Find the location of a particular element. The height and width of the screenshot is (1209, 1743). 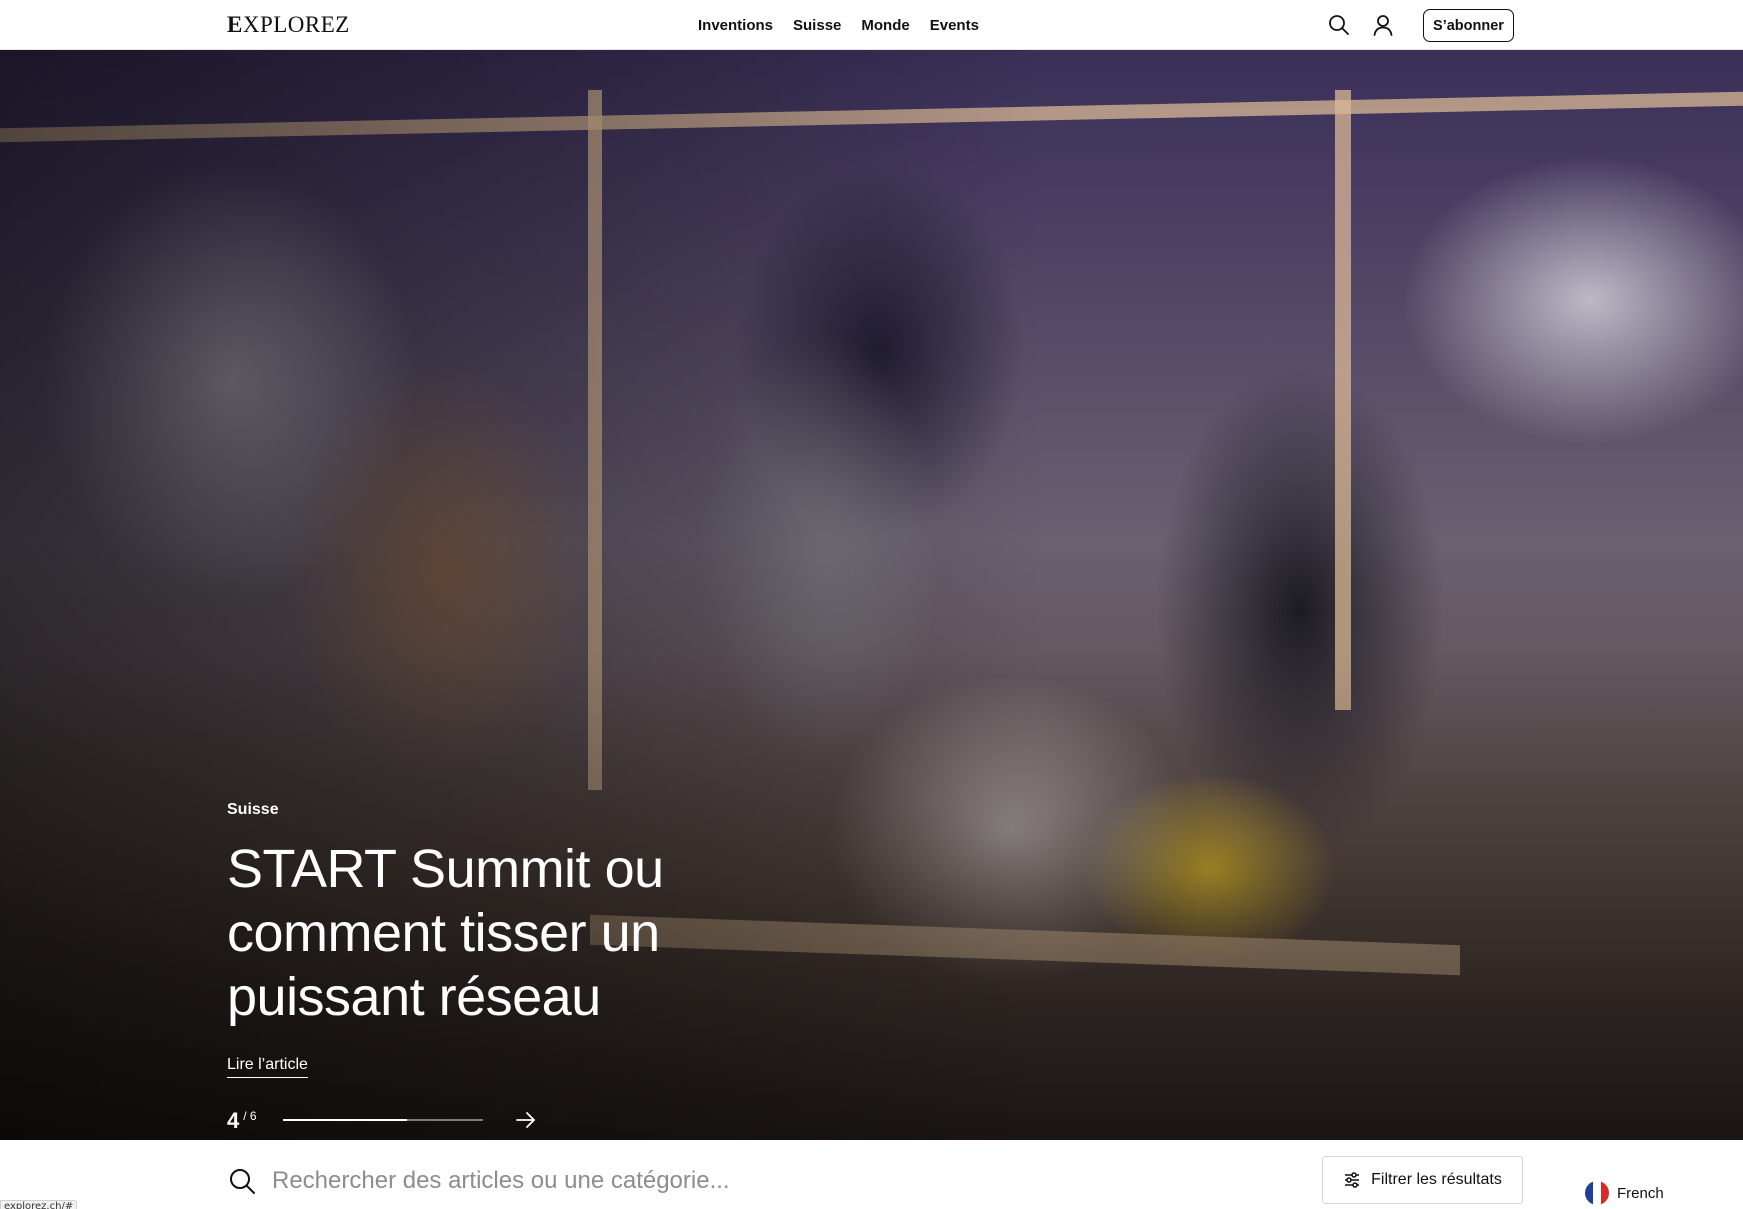

french-flag-icon is located at coordinates (1597, 1193).